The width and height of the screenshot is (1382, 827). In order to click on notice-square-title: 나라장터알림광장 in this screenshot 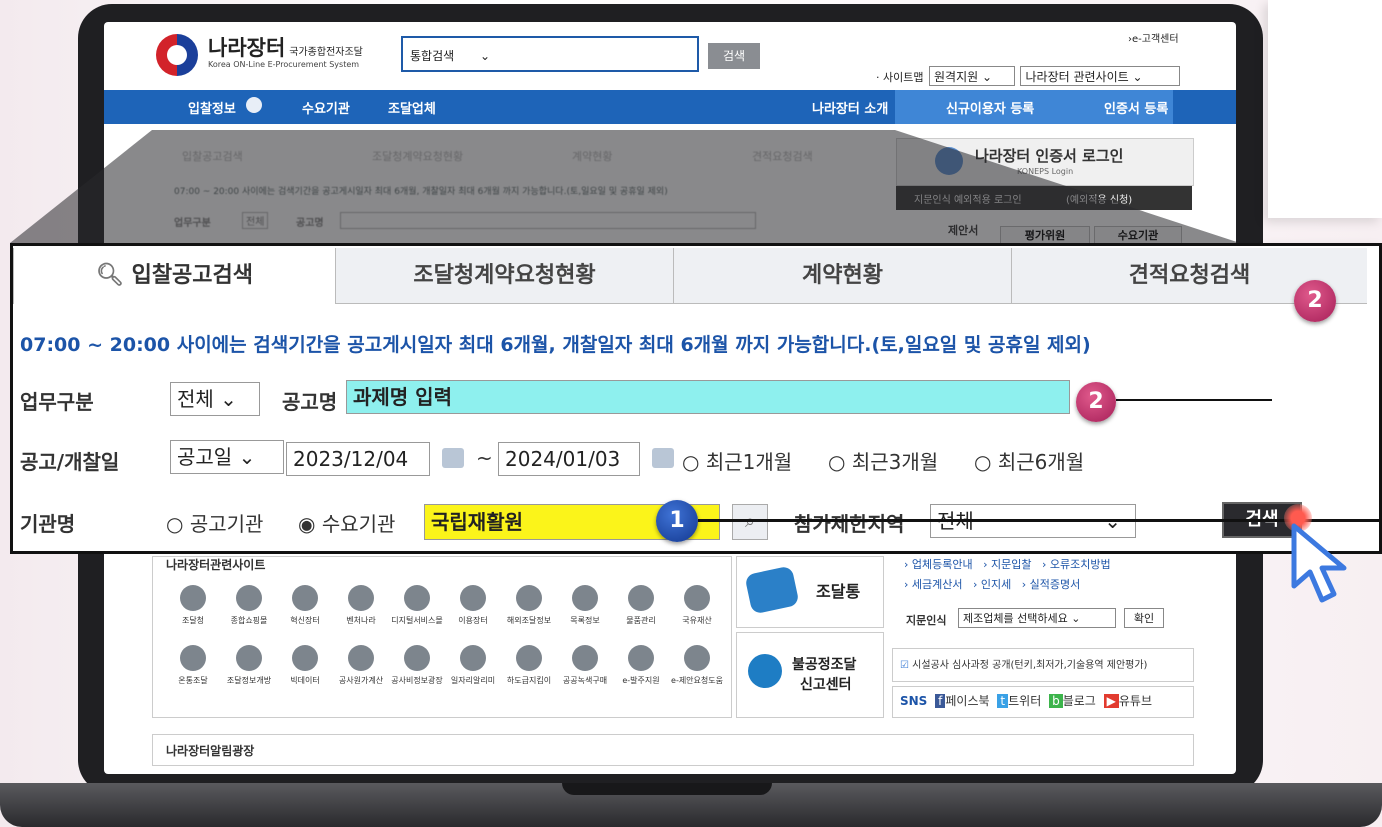, I will do `click(210, 751)`.